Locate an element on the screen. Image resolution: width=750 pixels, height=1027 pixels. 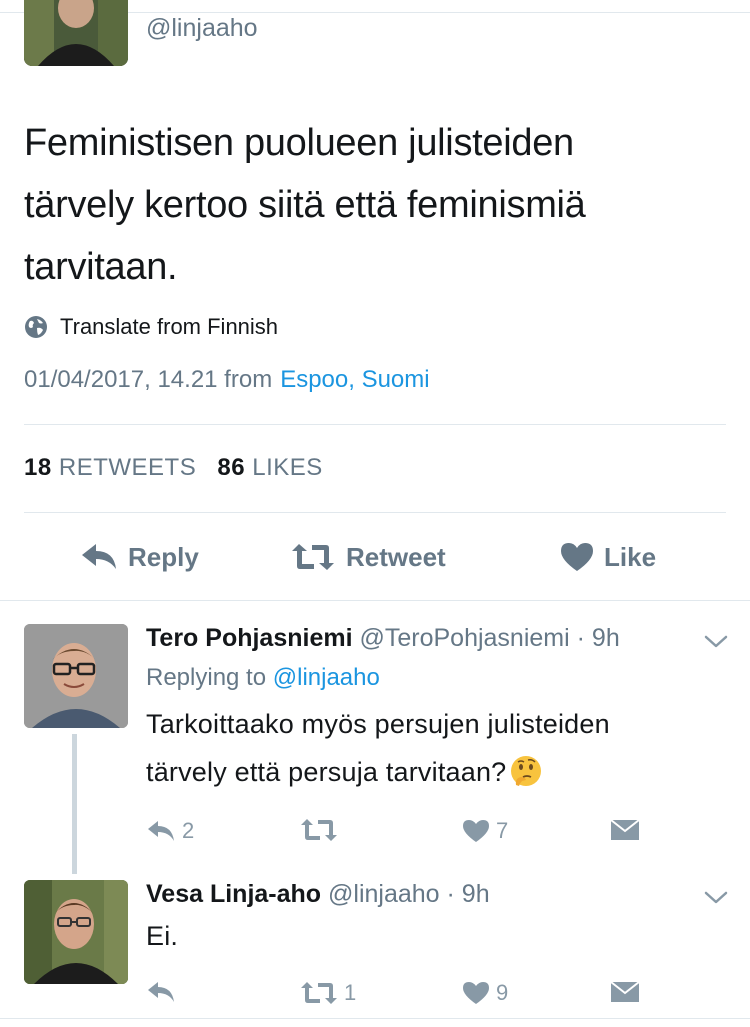
reply-label: Reply is located at coordinates (163, 556).